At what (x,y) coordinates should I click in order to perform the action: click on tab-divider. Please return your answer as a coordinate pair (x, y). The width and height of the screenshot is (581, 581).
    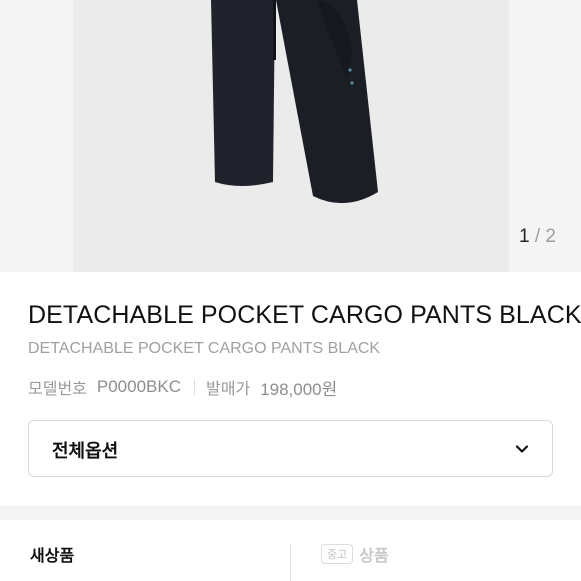
    Looking at the image, I should click on (290, 562).